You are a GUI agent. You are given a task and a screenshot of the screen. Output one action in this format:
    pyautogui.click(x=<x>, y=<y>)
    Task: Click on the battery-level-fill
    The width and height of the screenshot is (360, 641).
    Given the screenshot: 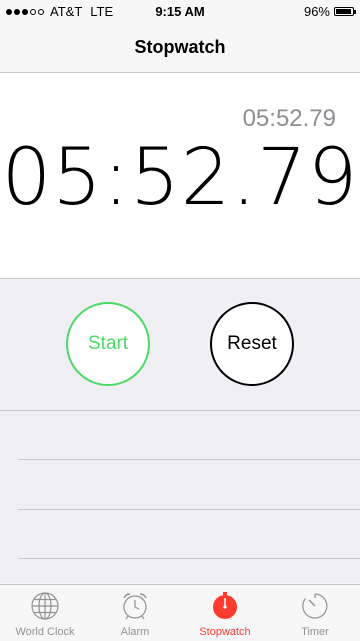 What is the action you would take?
    pyautogui.click(x=344, y=11)
    